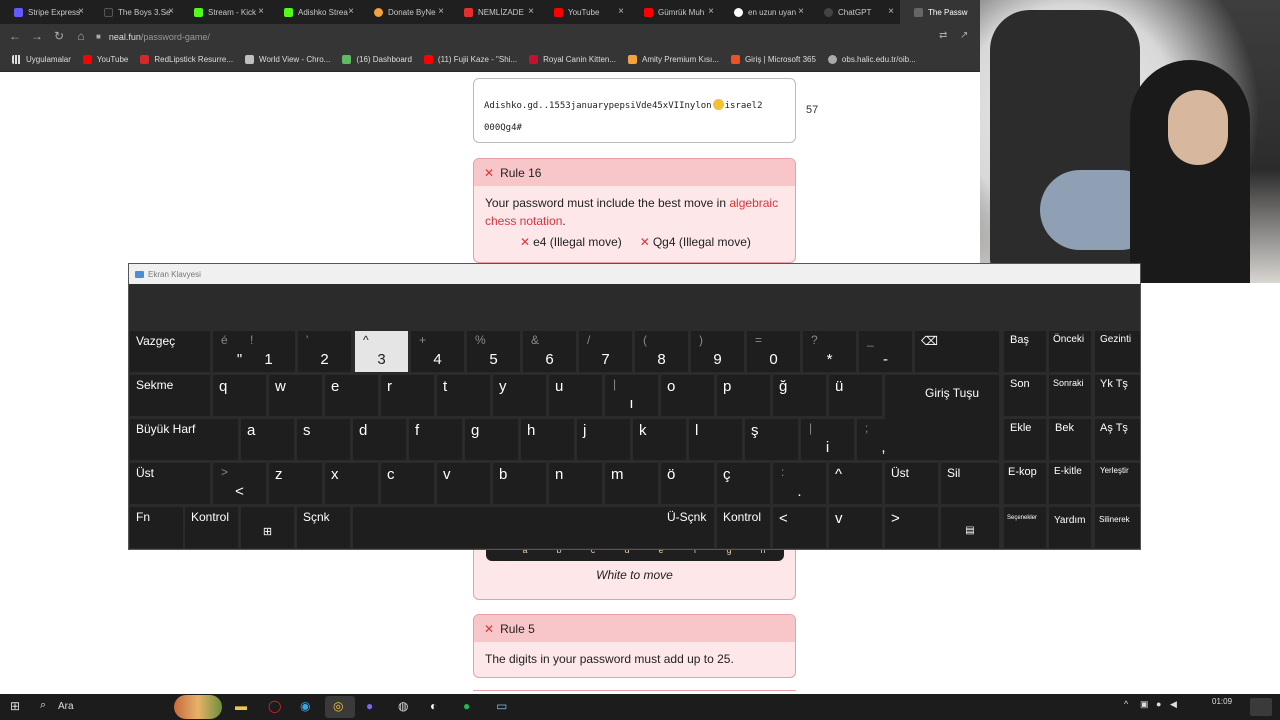  What do you see at coordinates (659, 439) in the screenshot?
I see `key-k: k` at bounding box center [659, 439].